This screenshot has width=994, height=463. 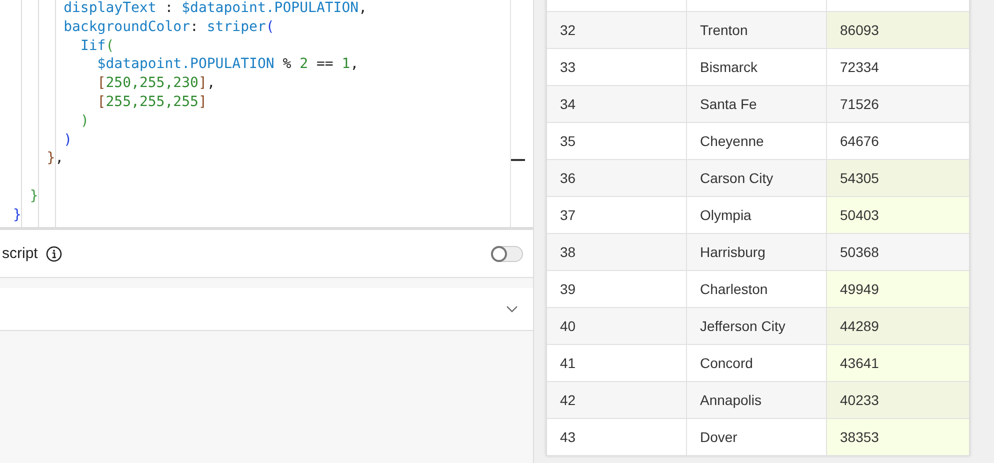 What do you see at coordinates (97, 46) in the screenshot?
I see `code-line: Iif(` at bounding box center [97, 46].